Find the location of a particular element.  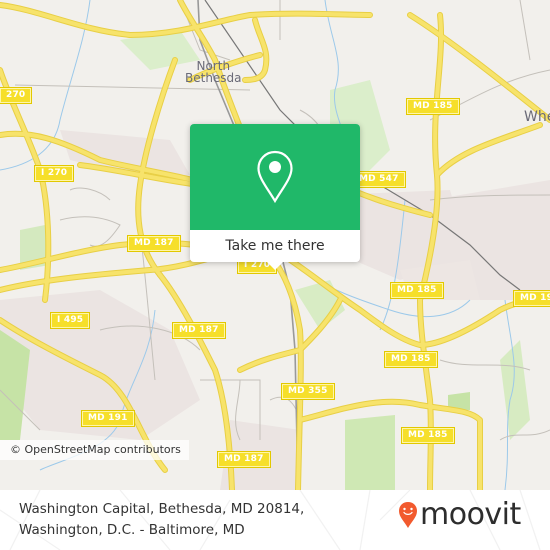

popup-tail is located at coordinates (275, 266).